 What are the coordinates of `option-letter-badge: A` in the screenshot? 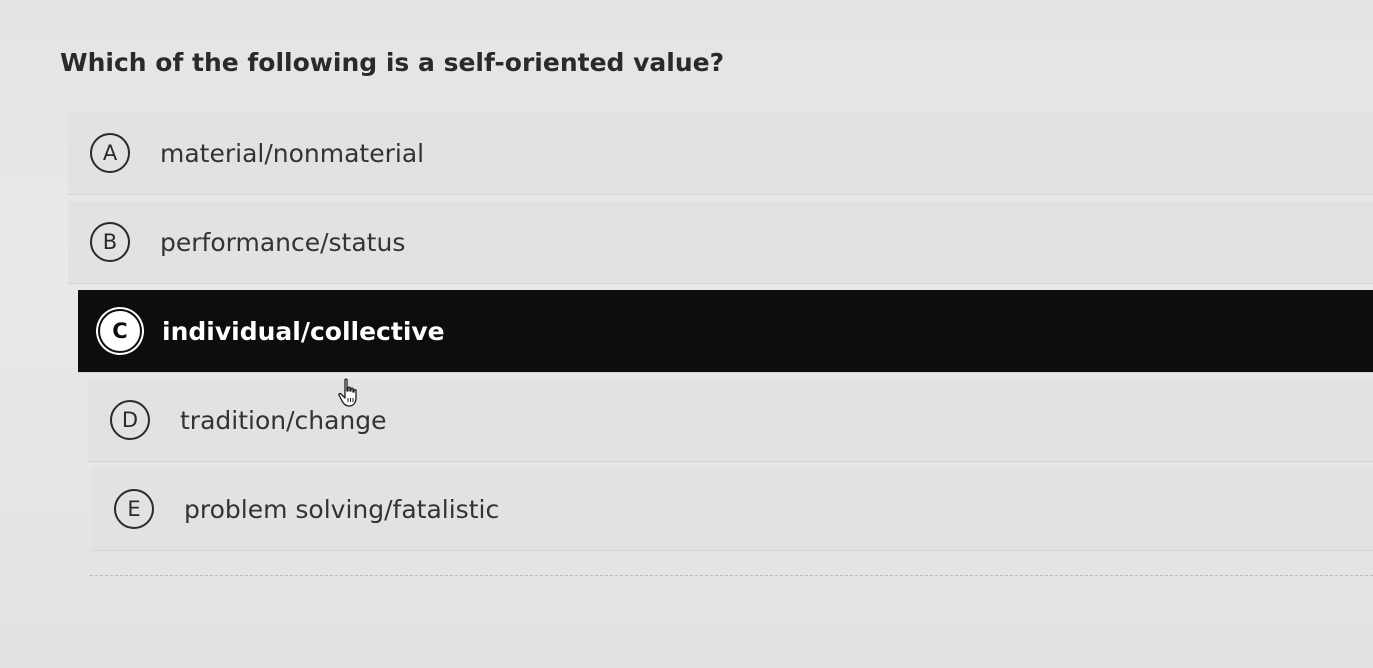 It's located at (110, 153).